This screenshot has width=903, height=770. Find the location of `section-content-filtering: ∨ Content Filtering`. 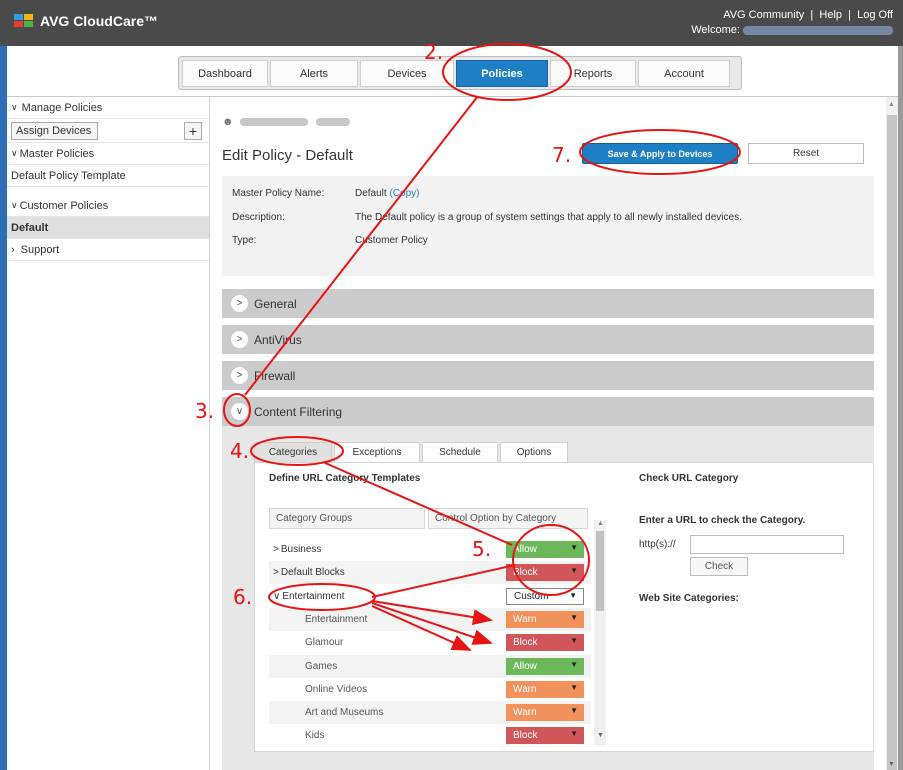

section-content-filtering: ∨ Content Filtering is located at coordinates (548, 411).